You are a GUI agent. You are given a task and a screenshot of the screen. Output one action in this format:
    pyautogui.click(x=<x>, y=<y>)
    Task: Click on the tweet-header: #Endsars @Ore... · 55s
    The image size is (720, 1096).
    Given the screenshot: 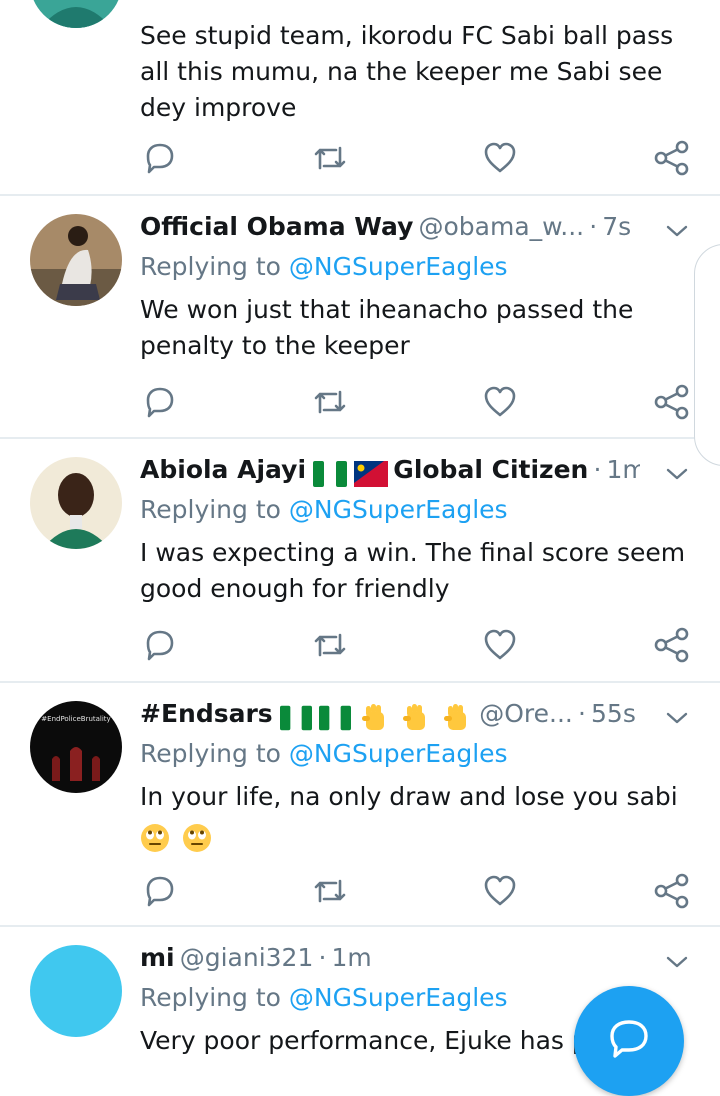 What is the action you would take?
    pyautogui.click(x=390, y=717)
    